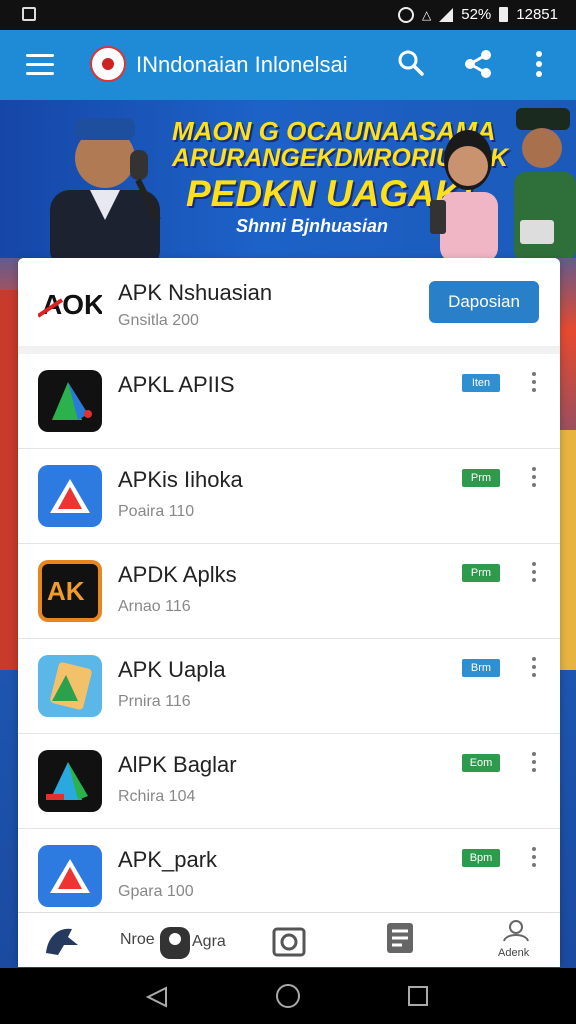 The width and height of the screenshot is (576, 1024). Describe the element at coordinates (195, 292) in the screenshot. I see `featured-app-name: APK Nshuasian` at that location.